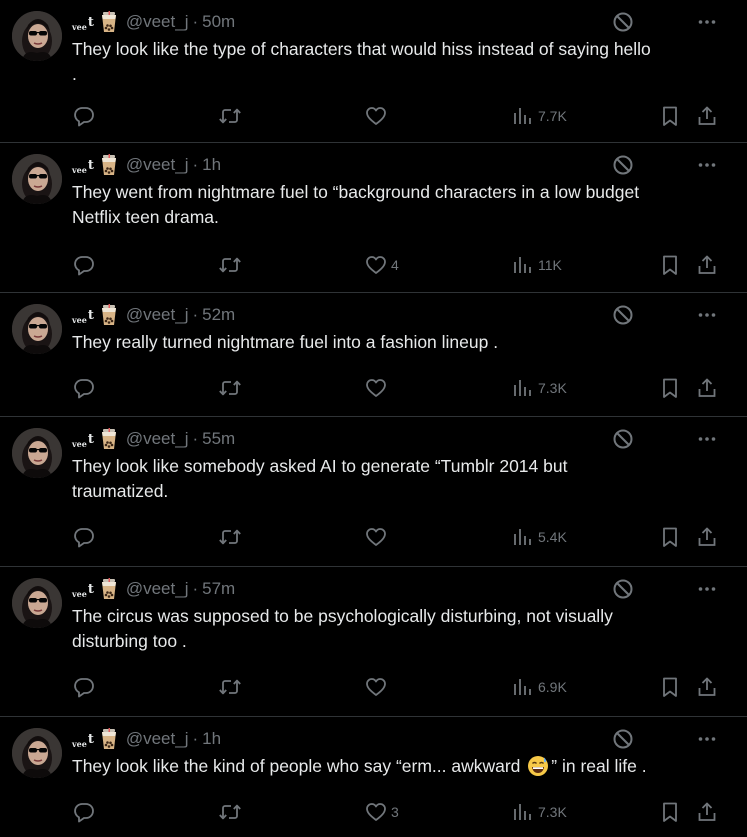  Describe the element at coordinates (218, 315) in the screenshot. I see `timestamp: 52m` at that location.